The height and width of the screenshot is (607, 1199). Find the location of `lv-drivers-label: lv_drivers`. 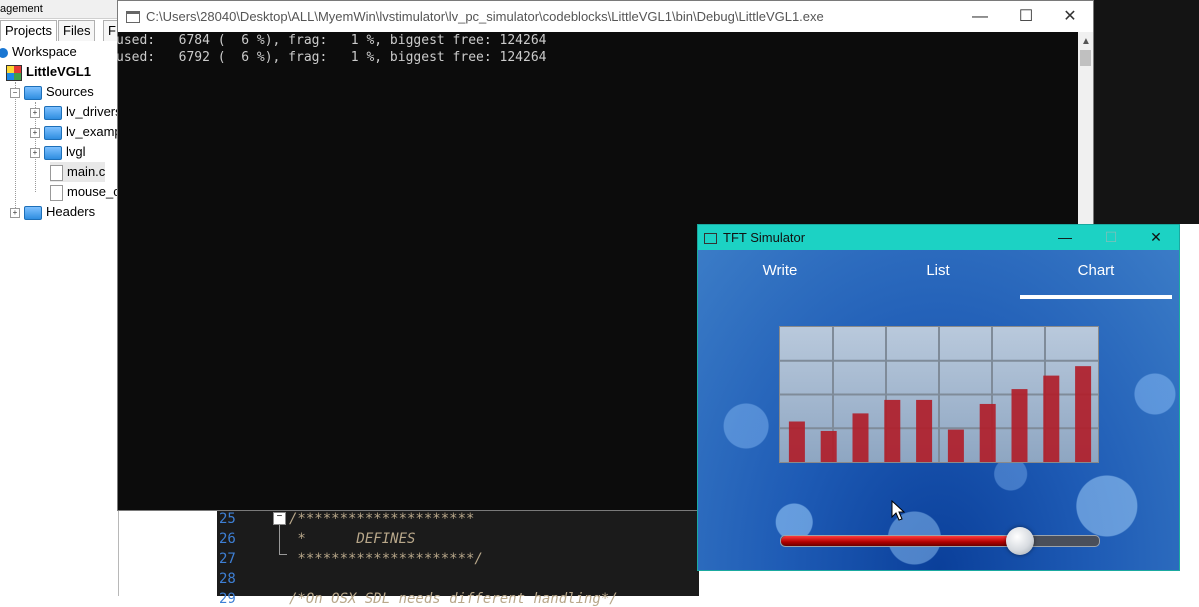

lv-drivers-label: lv_drivers is located at coordinates (94, 111).